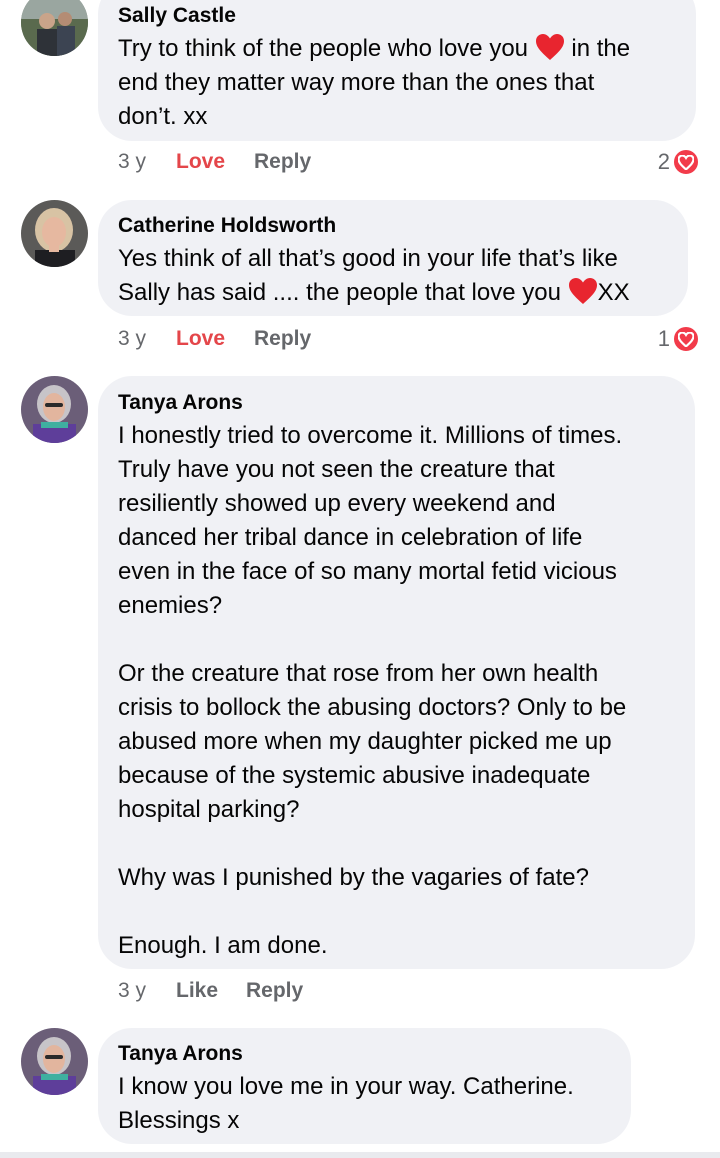 Image resolution: width=720 pixels, height=1158 pixels. Describe the element at coordinates (170, 605) in the screenshot. I see `comment-text-line: enemies?` at that location.